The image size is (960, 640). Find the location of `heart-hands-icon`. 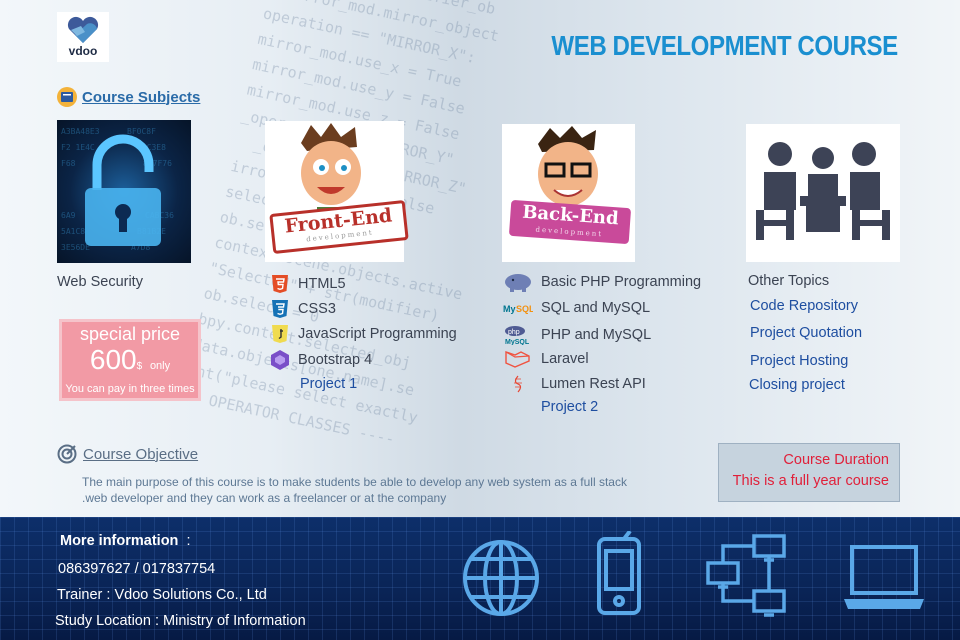

heart-hands-icon is located at coordinates (83, 29).